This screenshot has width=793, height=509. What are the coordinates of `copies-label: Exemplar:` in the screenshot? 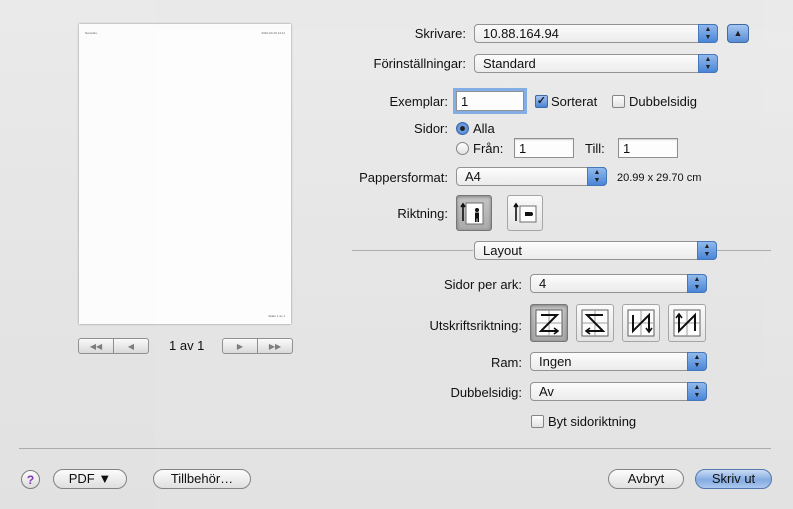 It's located at (418, 101).